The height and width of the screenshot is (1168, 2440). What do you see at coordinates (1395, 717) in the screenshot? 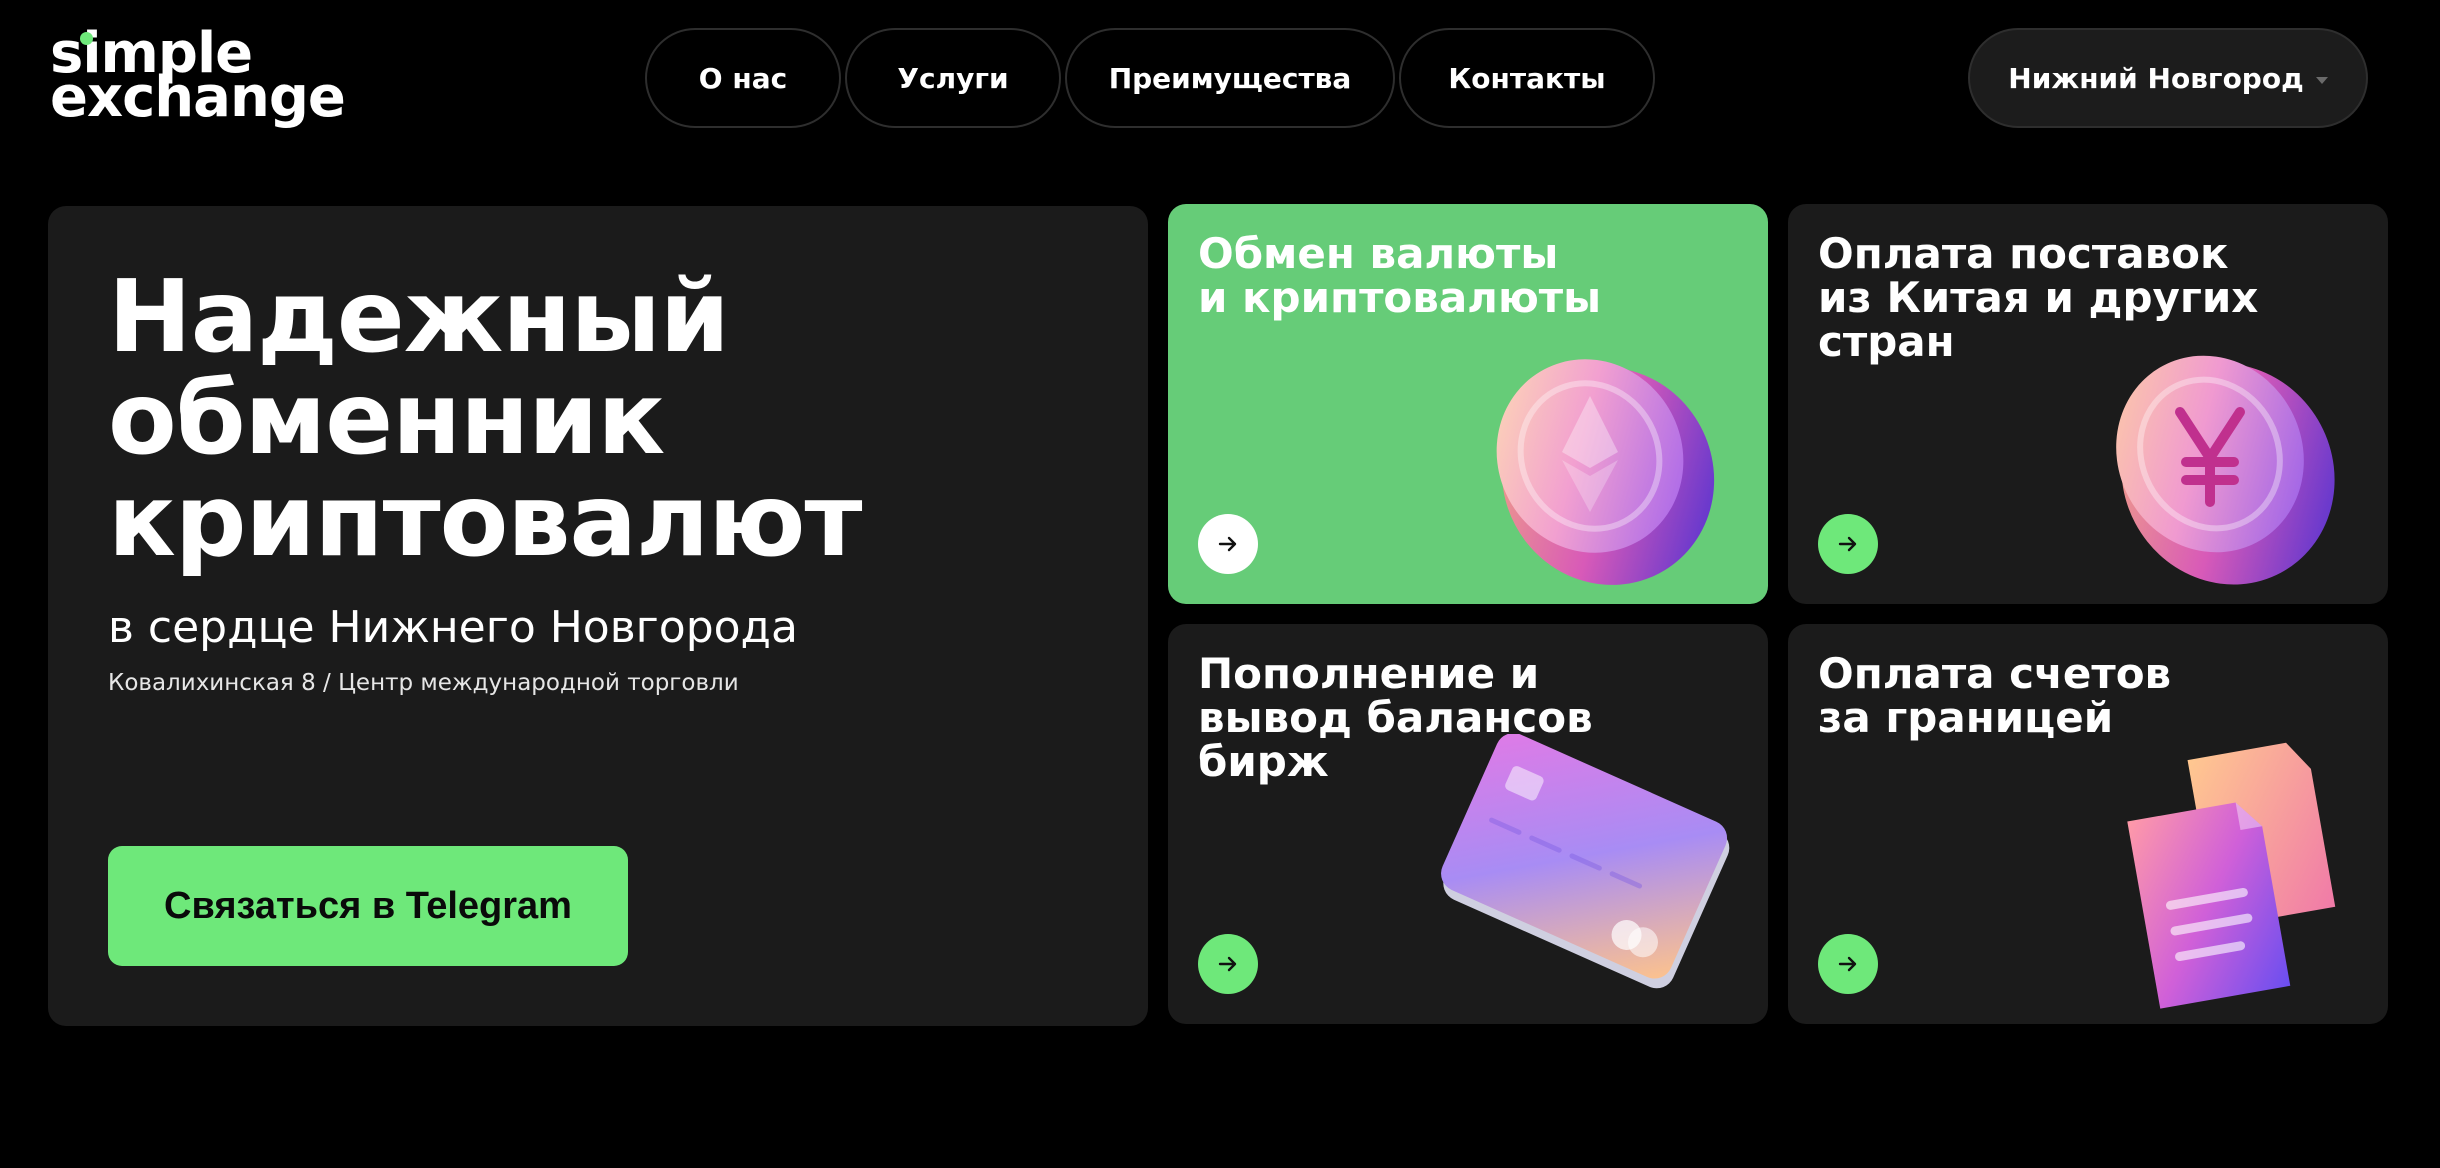
I see `service-card-title: Пополнение и вывод балансов бирж` at bounding box center [1395, 717].